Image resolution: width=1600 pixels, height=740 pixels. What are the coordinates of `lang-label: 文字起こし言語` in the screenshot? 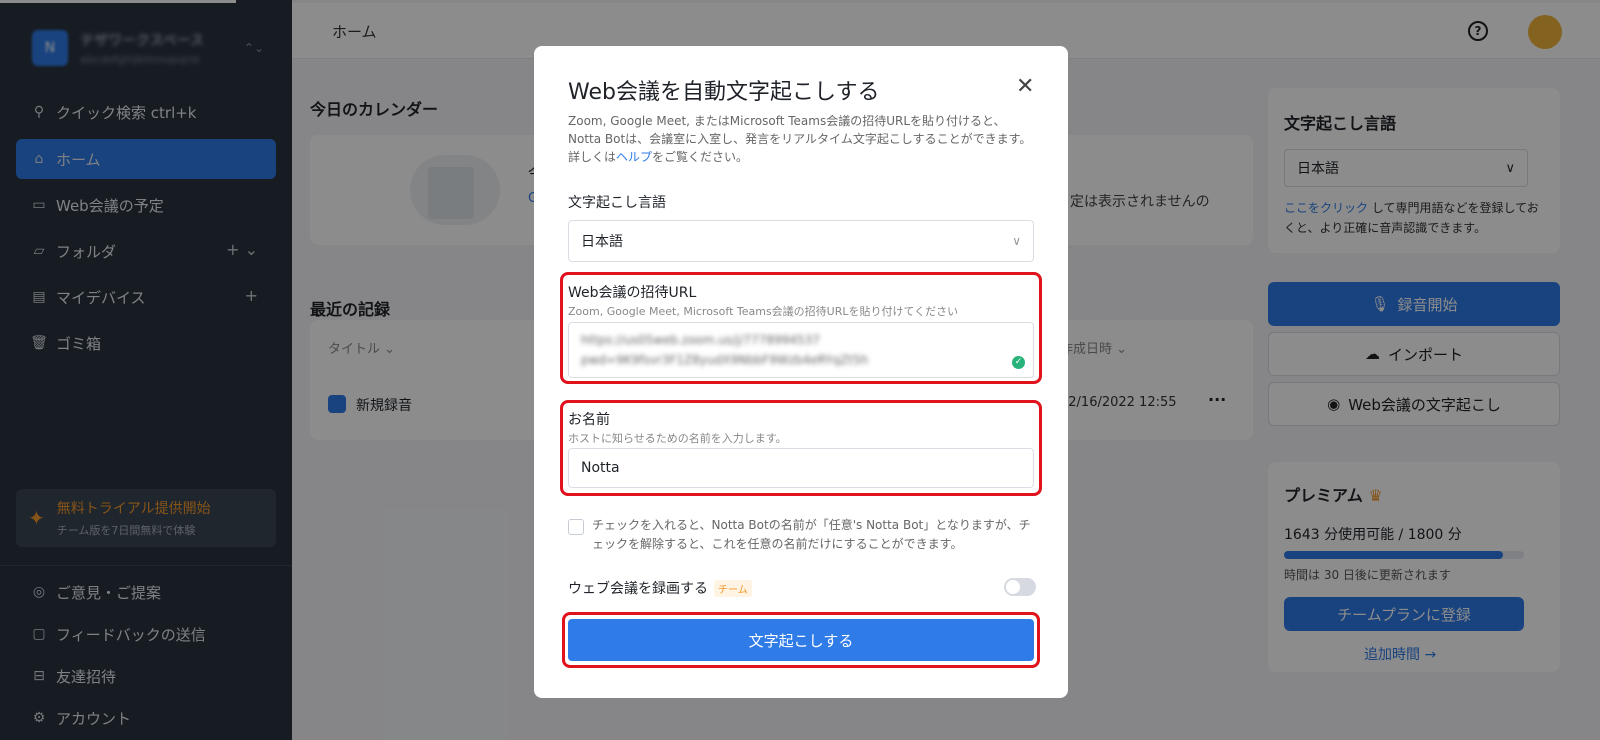 It's located at (617, 203).